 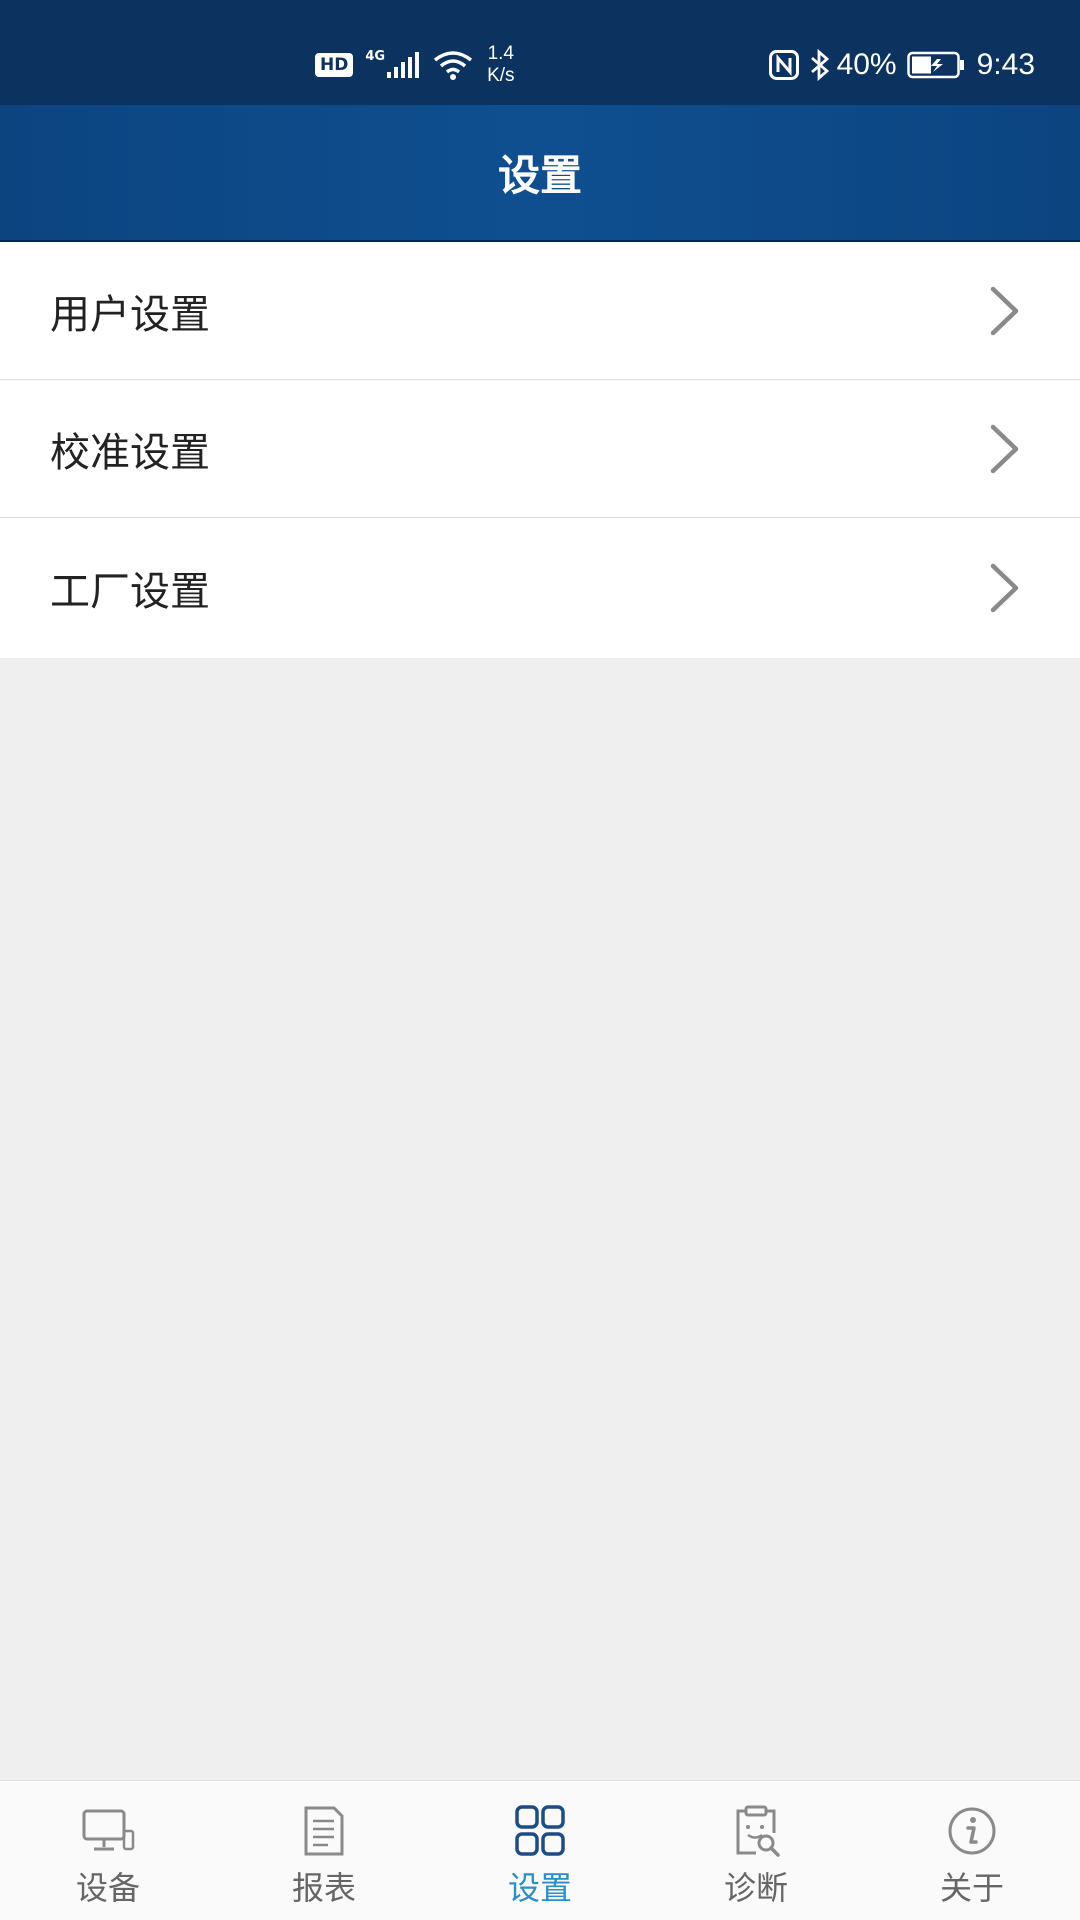 I want to click on wifi-icon, so click(x=453, y=65).